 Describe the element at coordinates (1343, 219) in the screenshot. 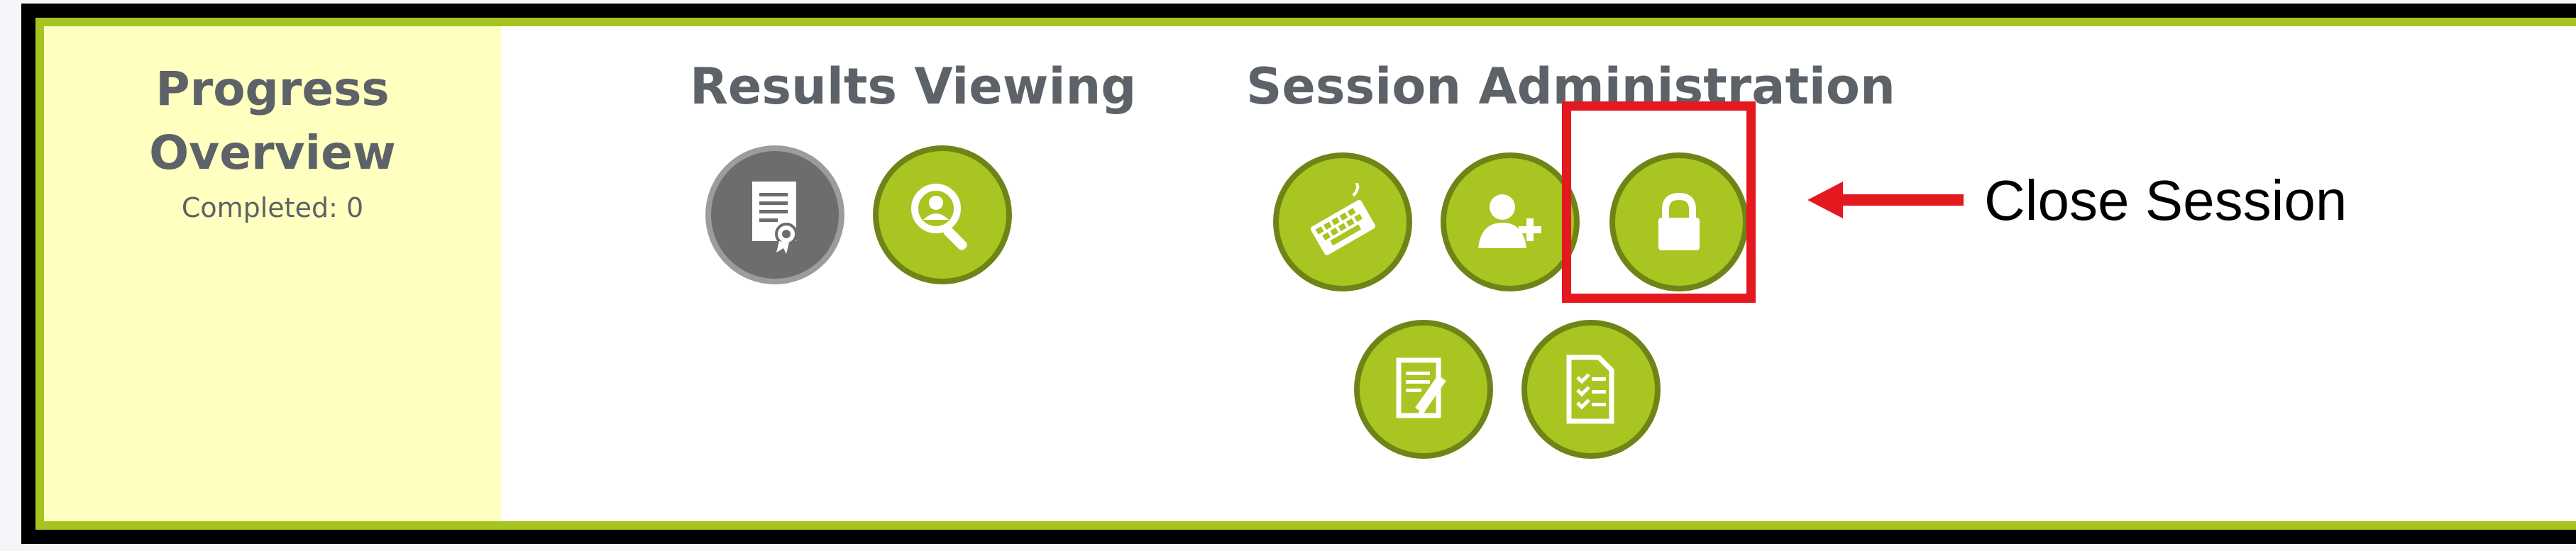

I see `keyboard-icon` at that location.